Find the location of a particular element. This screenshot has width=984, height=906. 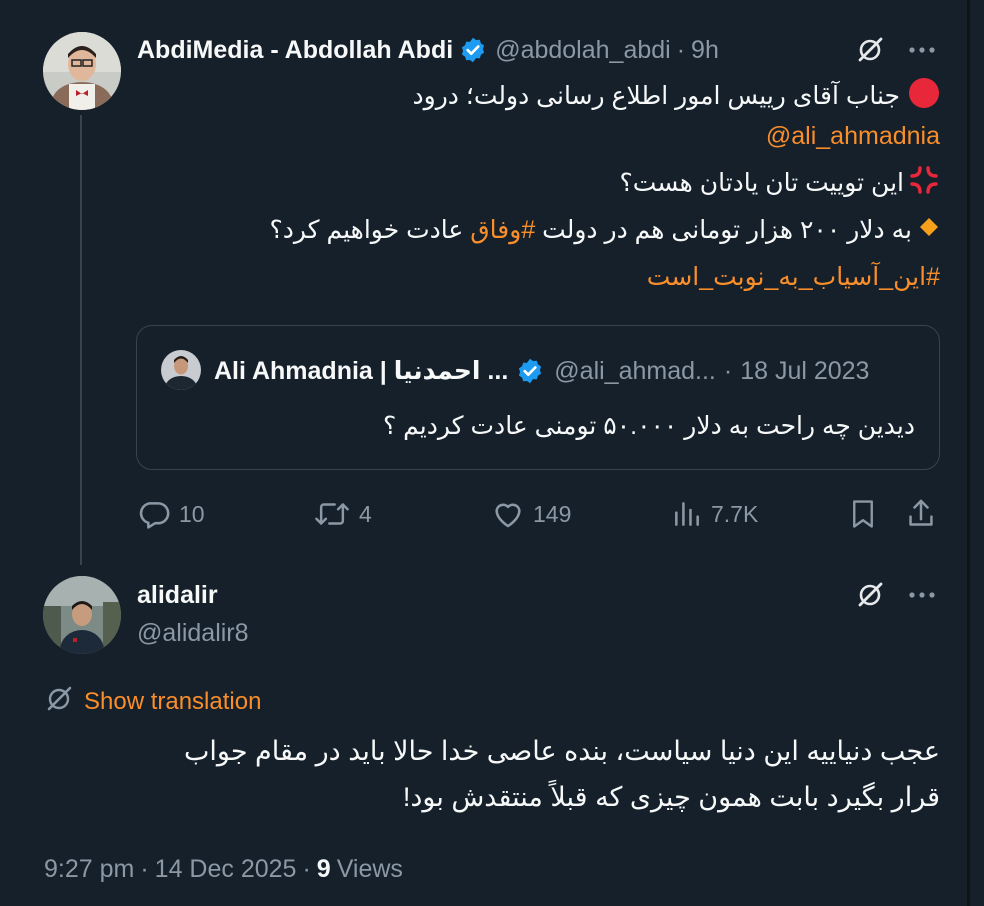

reply-author-avatar is located at coordinates (82, 615).